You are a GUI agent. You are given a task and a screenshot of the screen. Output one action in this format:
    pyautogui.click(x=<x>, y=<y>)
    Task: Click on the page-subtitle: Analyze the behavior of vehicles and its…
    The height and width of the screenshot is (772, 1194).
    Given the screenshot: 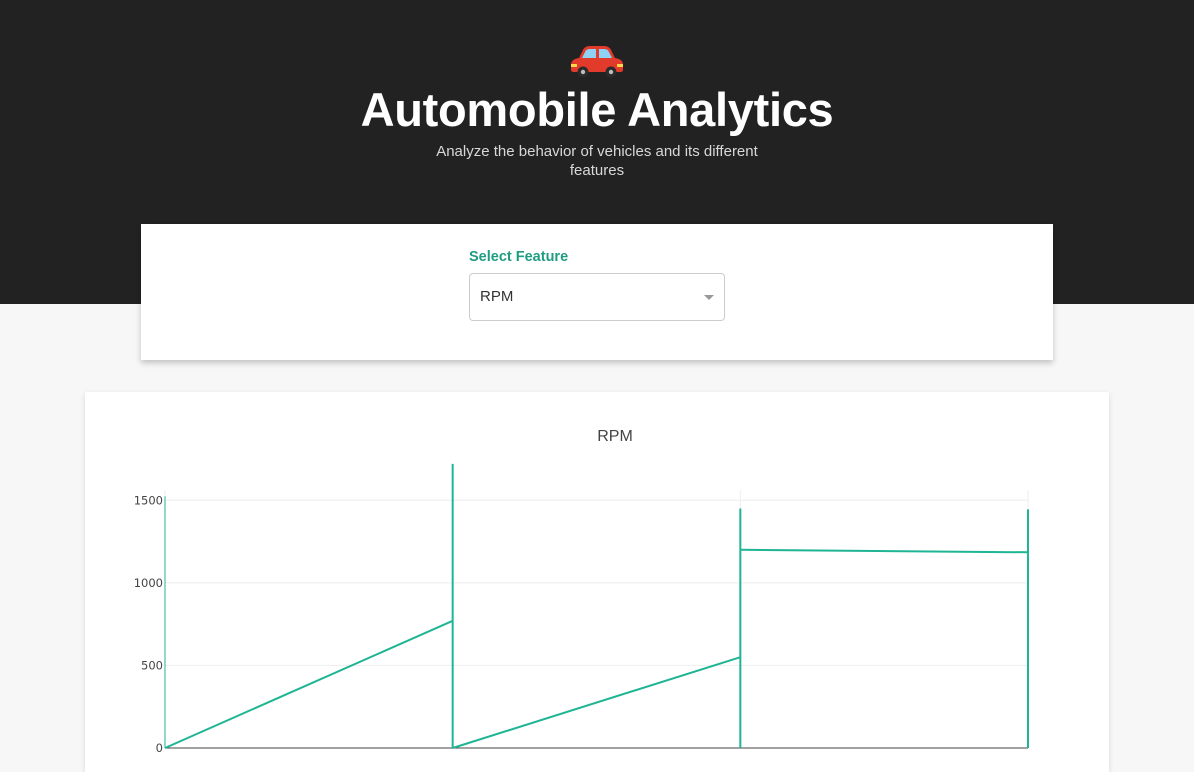 What is the action you would take?
    pyautogui.click(x=597, y=161)
    